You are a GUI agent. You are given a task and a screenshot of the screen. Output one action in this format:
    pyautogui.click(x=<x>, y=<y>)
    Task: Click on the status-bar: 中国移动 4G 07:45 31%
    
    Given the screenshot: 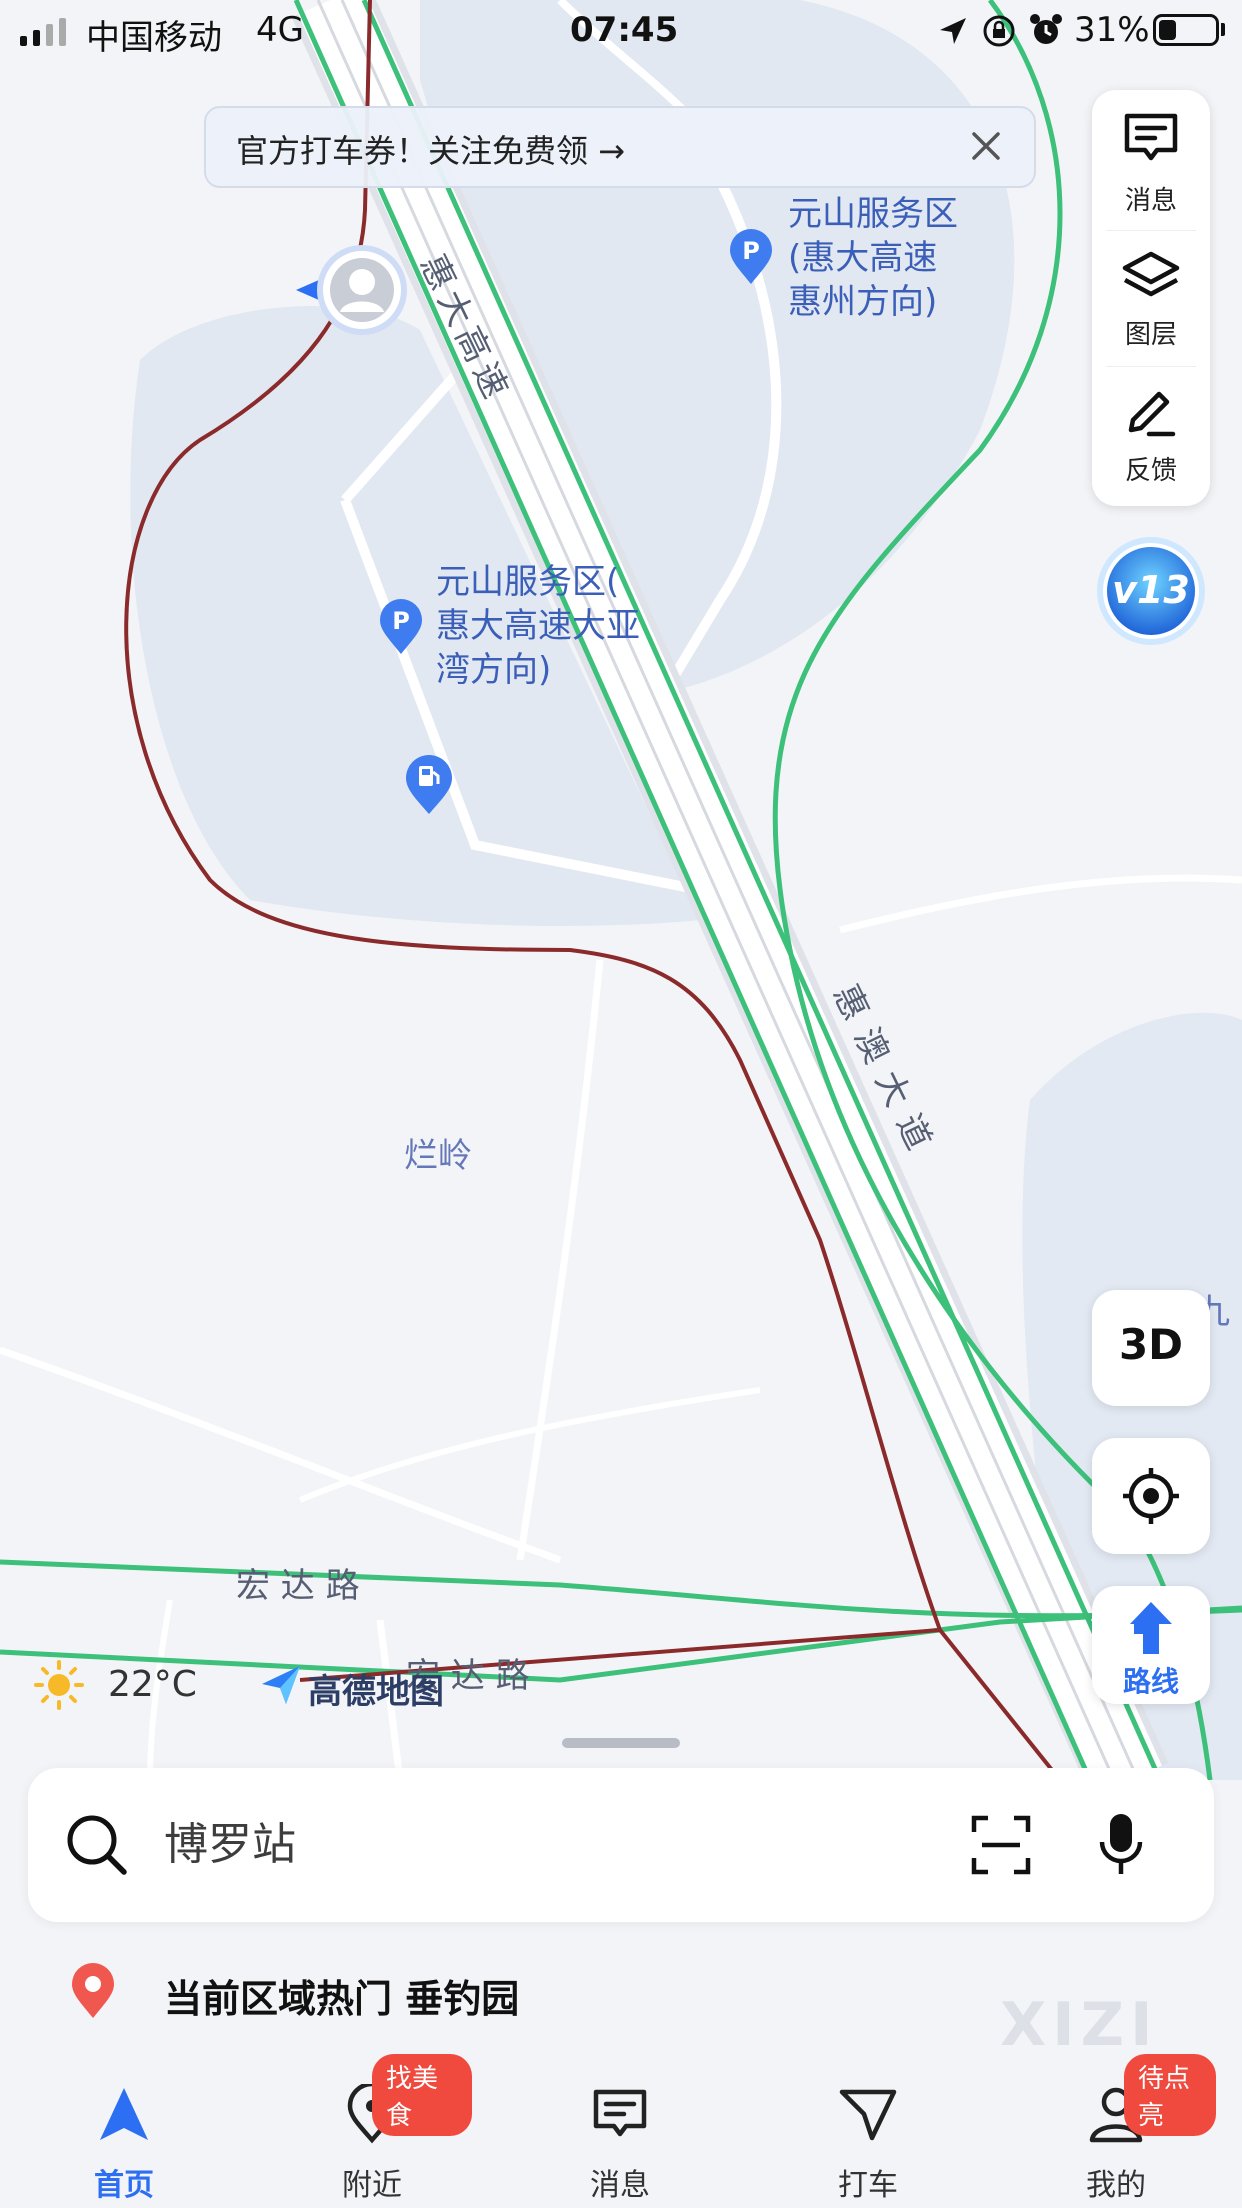 What is the action you would take?
    pyautogui.click(x=621, y=32)
    